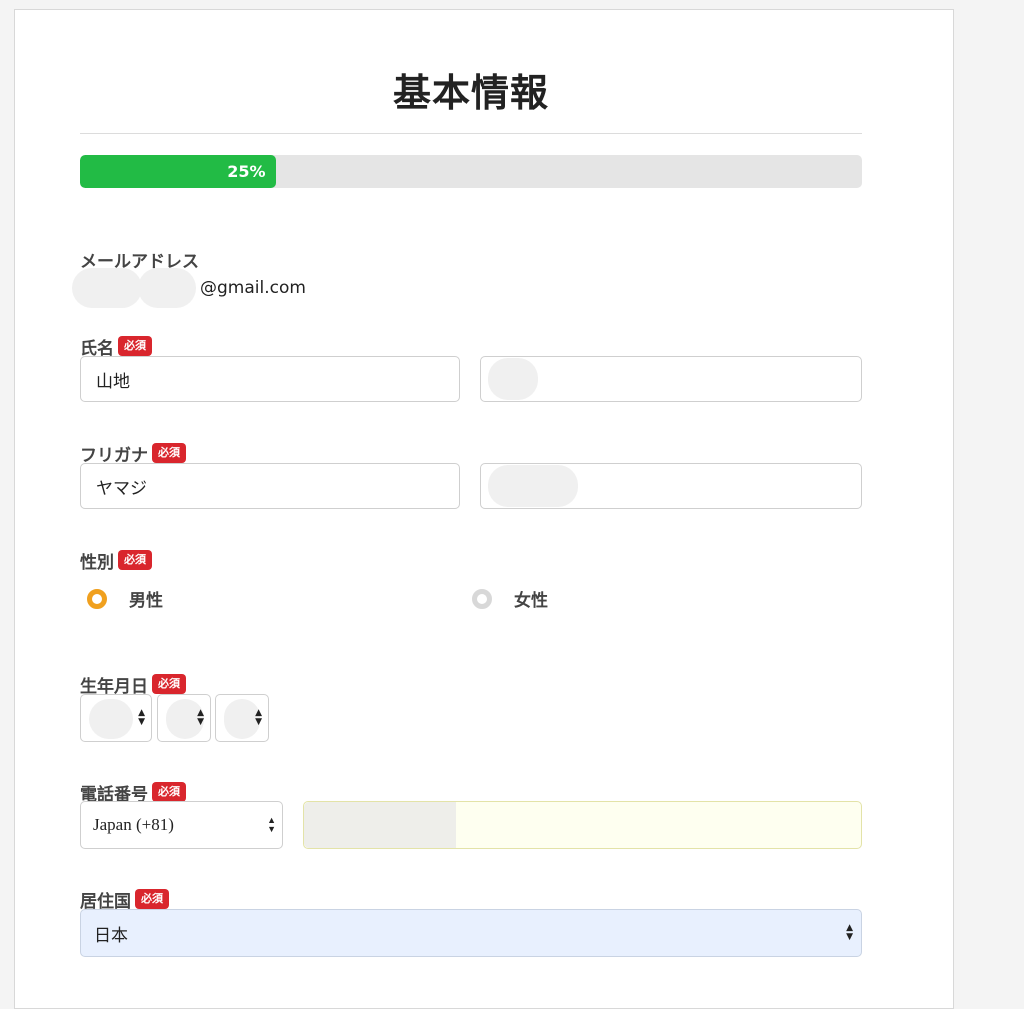 The image size is (1024, 1009). Describe the element at coordinates (246, 171) in the screenshot. I see `progress-label: 25%` at that location.